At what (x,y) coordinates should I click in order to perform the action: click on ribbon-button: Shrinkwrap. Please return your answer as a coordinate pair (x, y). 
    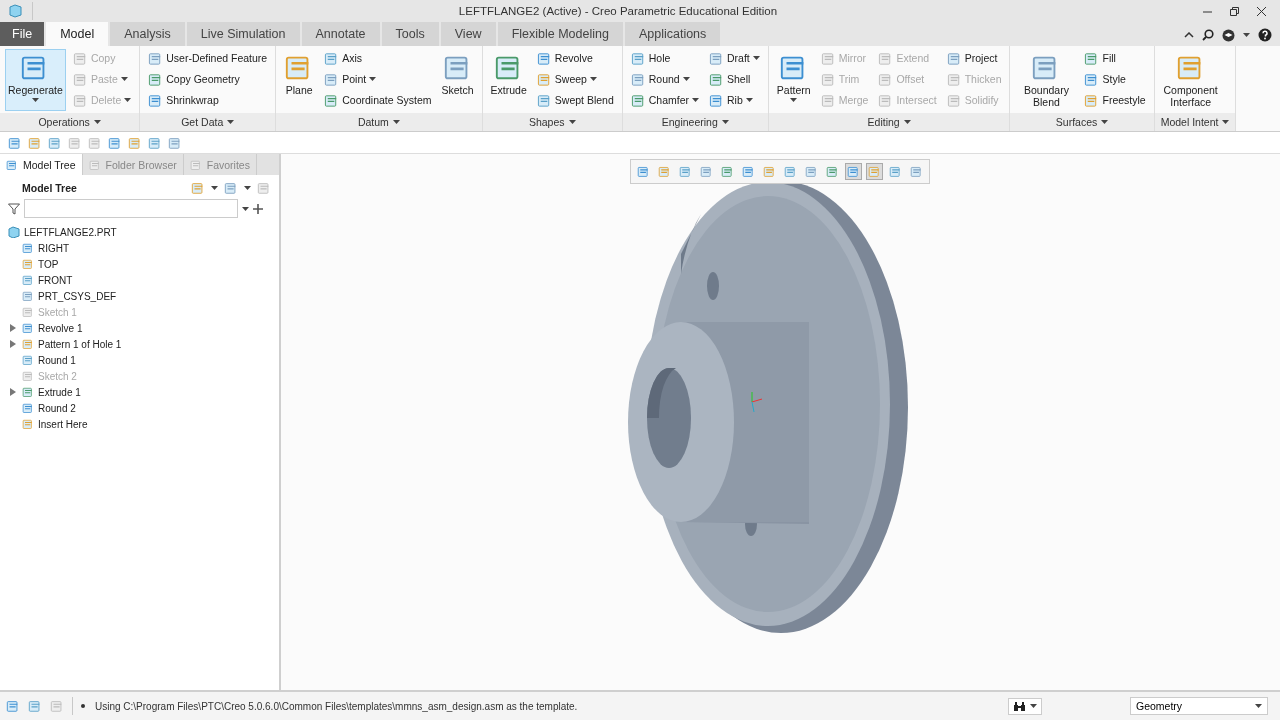
    Looking at the image, I should click on (208, 100).